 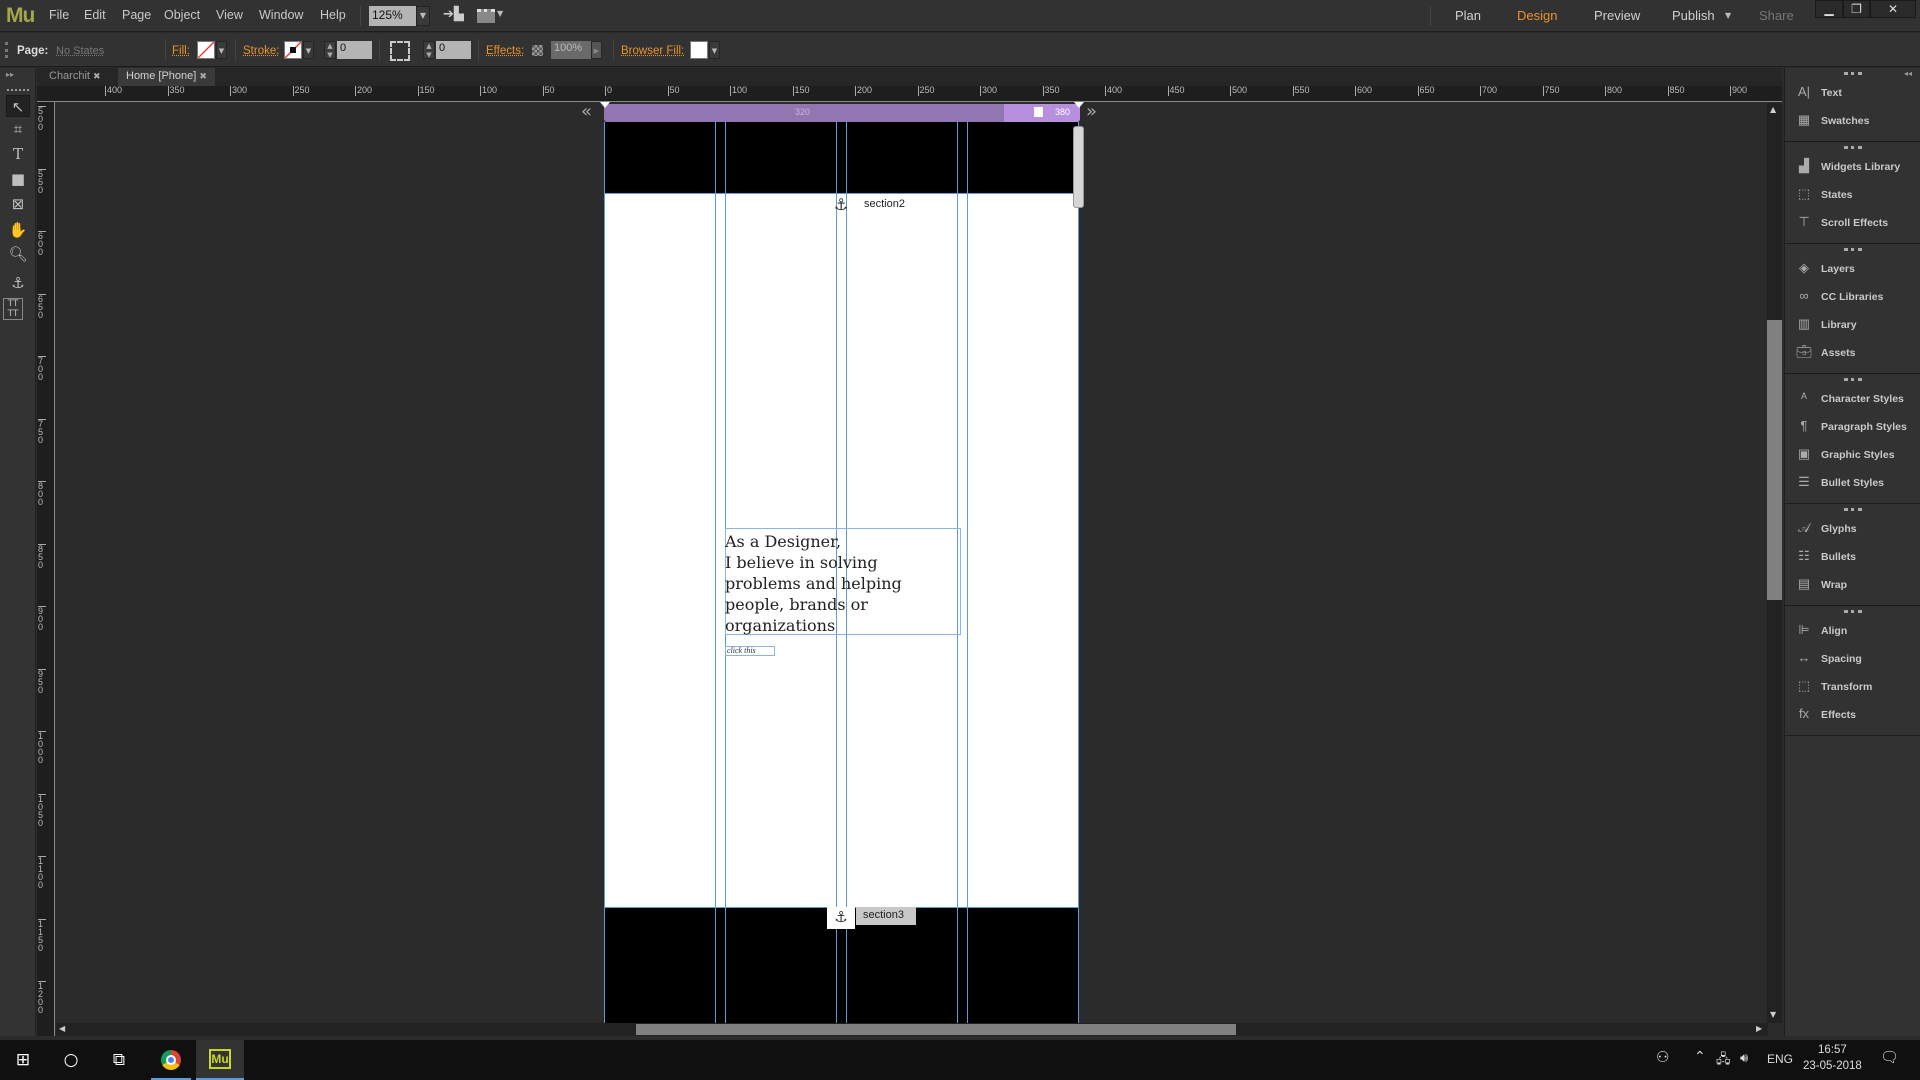 I want to click on restore-icon: ❐, so click(x=1856, y=9).